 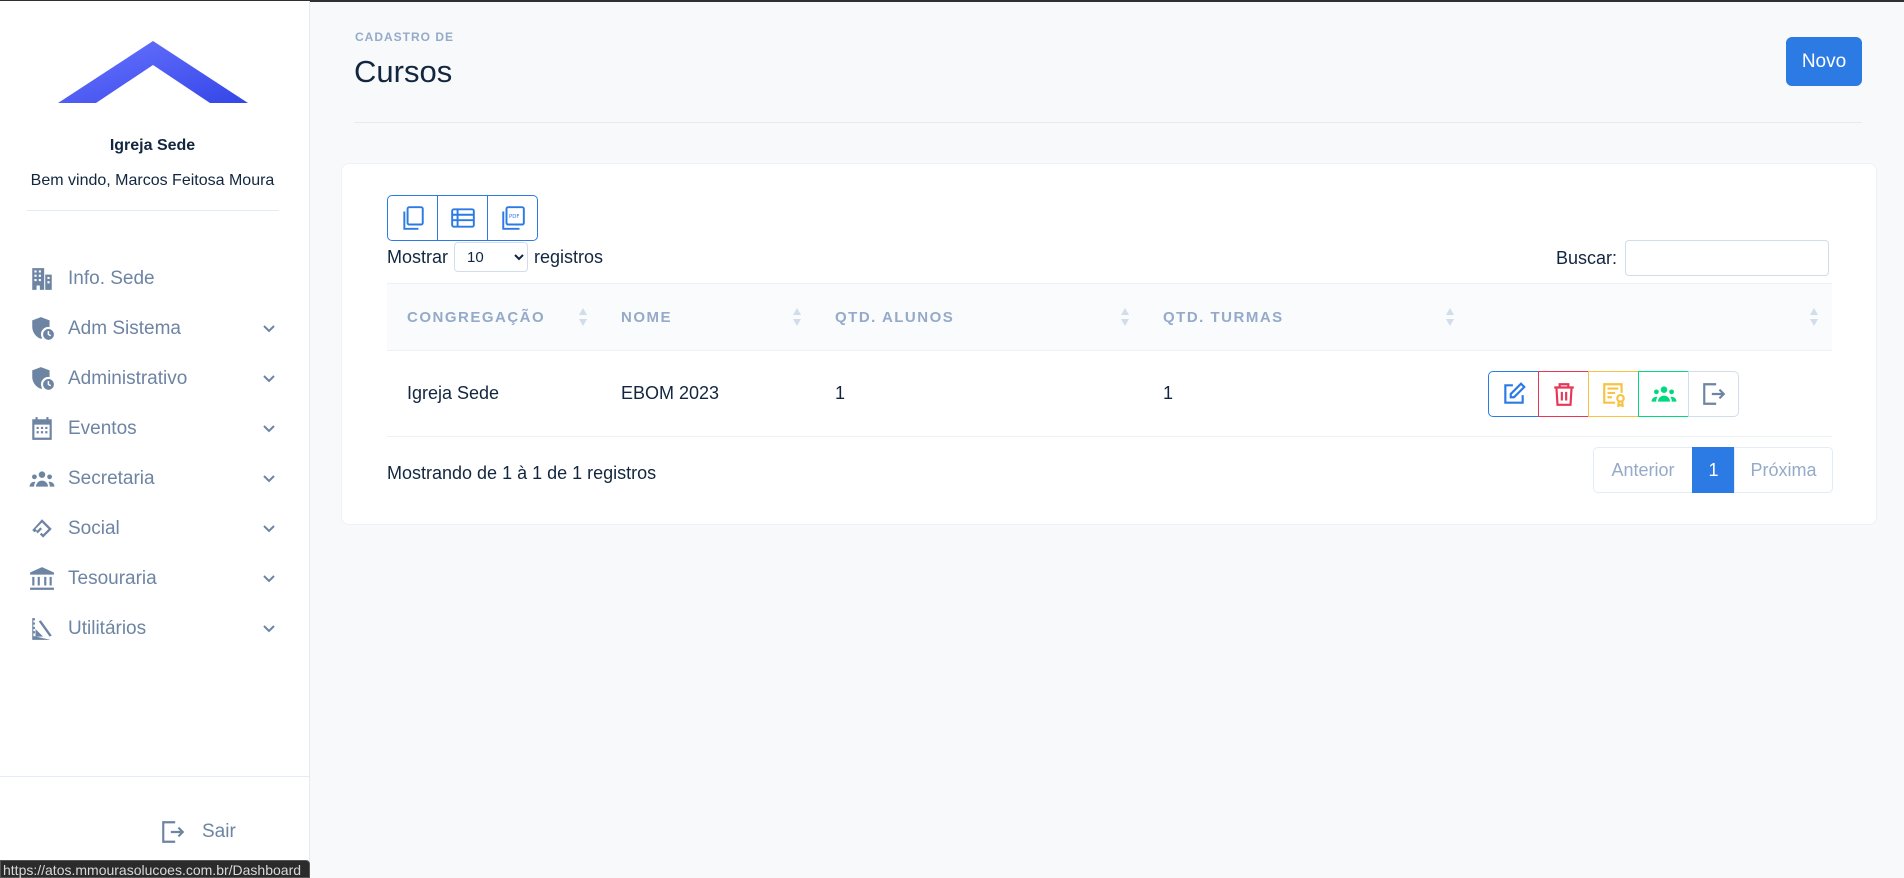 What do you see at coordinates (219, 831) in the screenshot?
I see `logout-label: Sair` at bounding box center [219, 831].